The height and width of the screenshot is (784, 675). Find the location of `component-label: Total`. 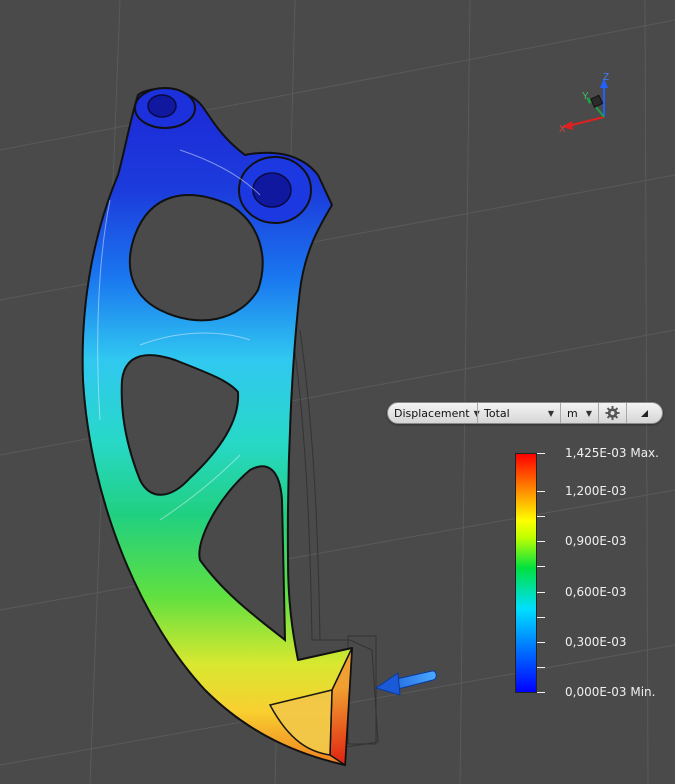

component-label: Total is located at coordinates (497, 413).